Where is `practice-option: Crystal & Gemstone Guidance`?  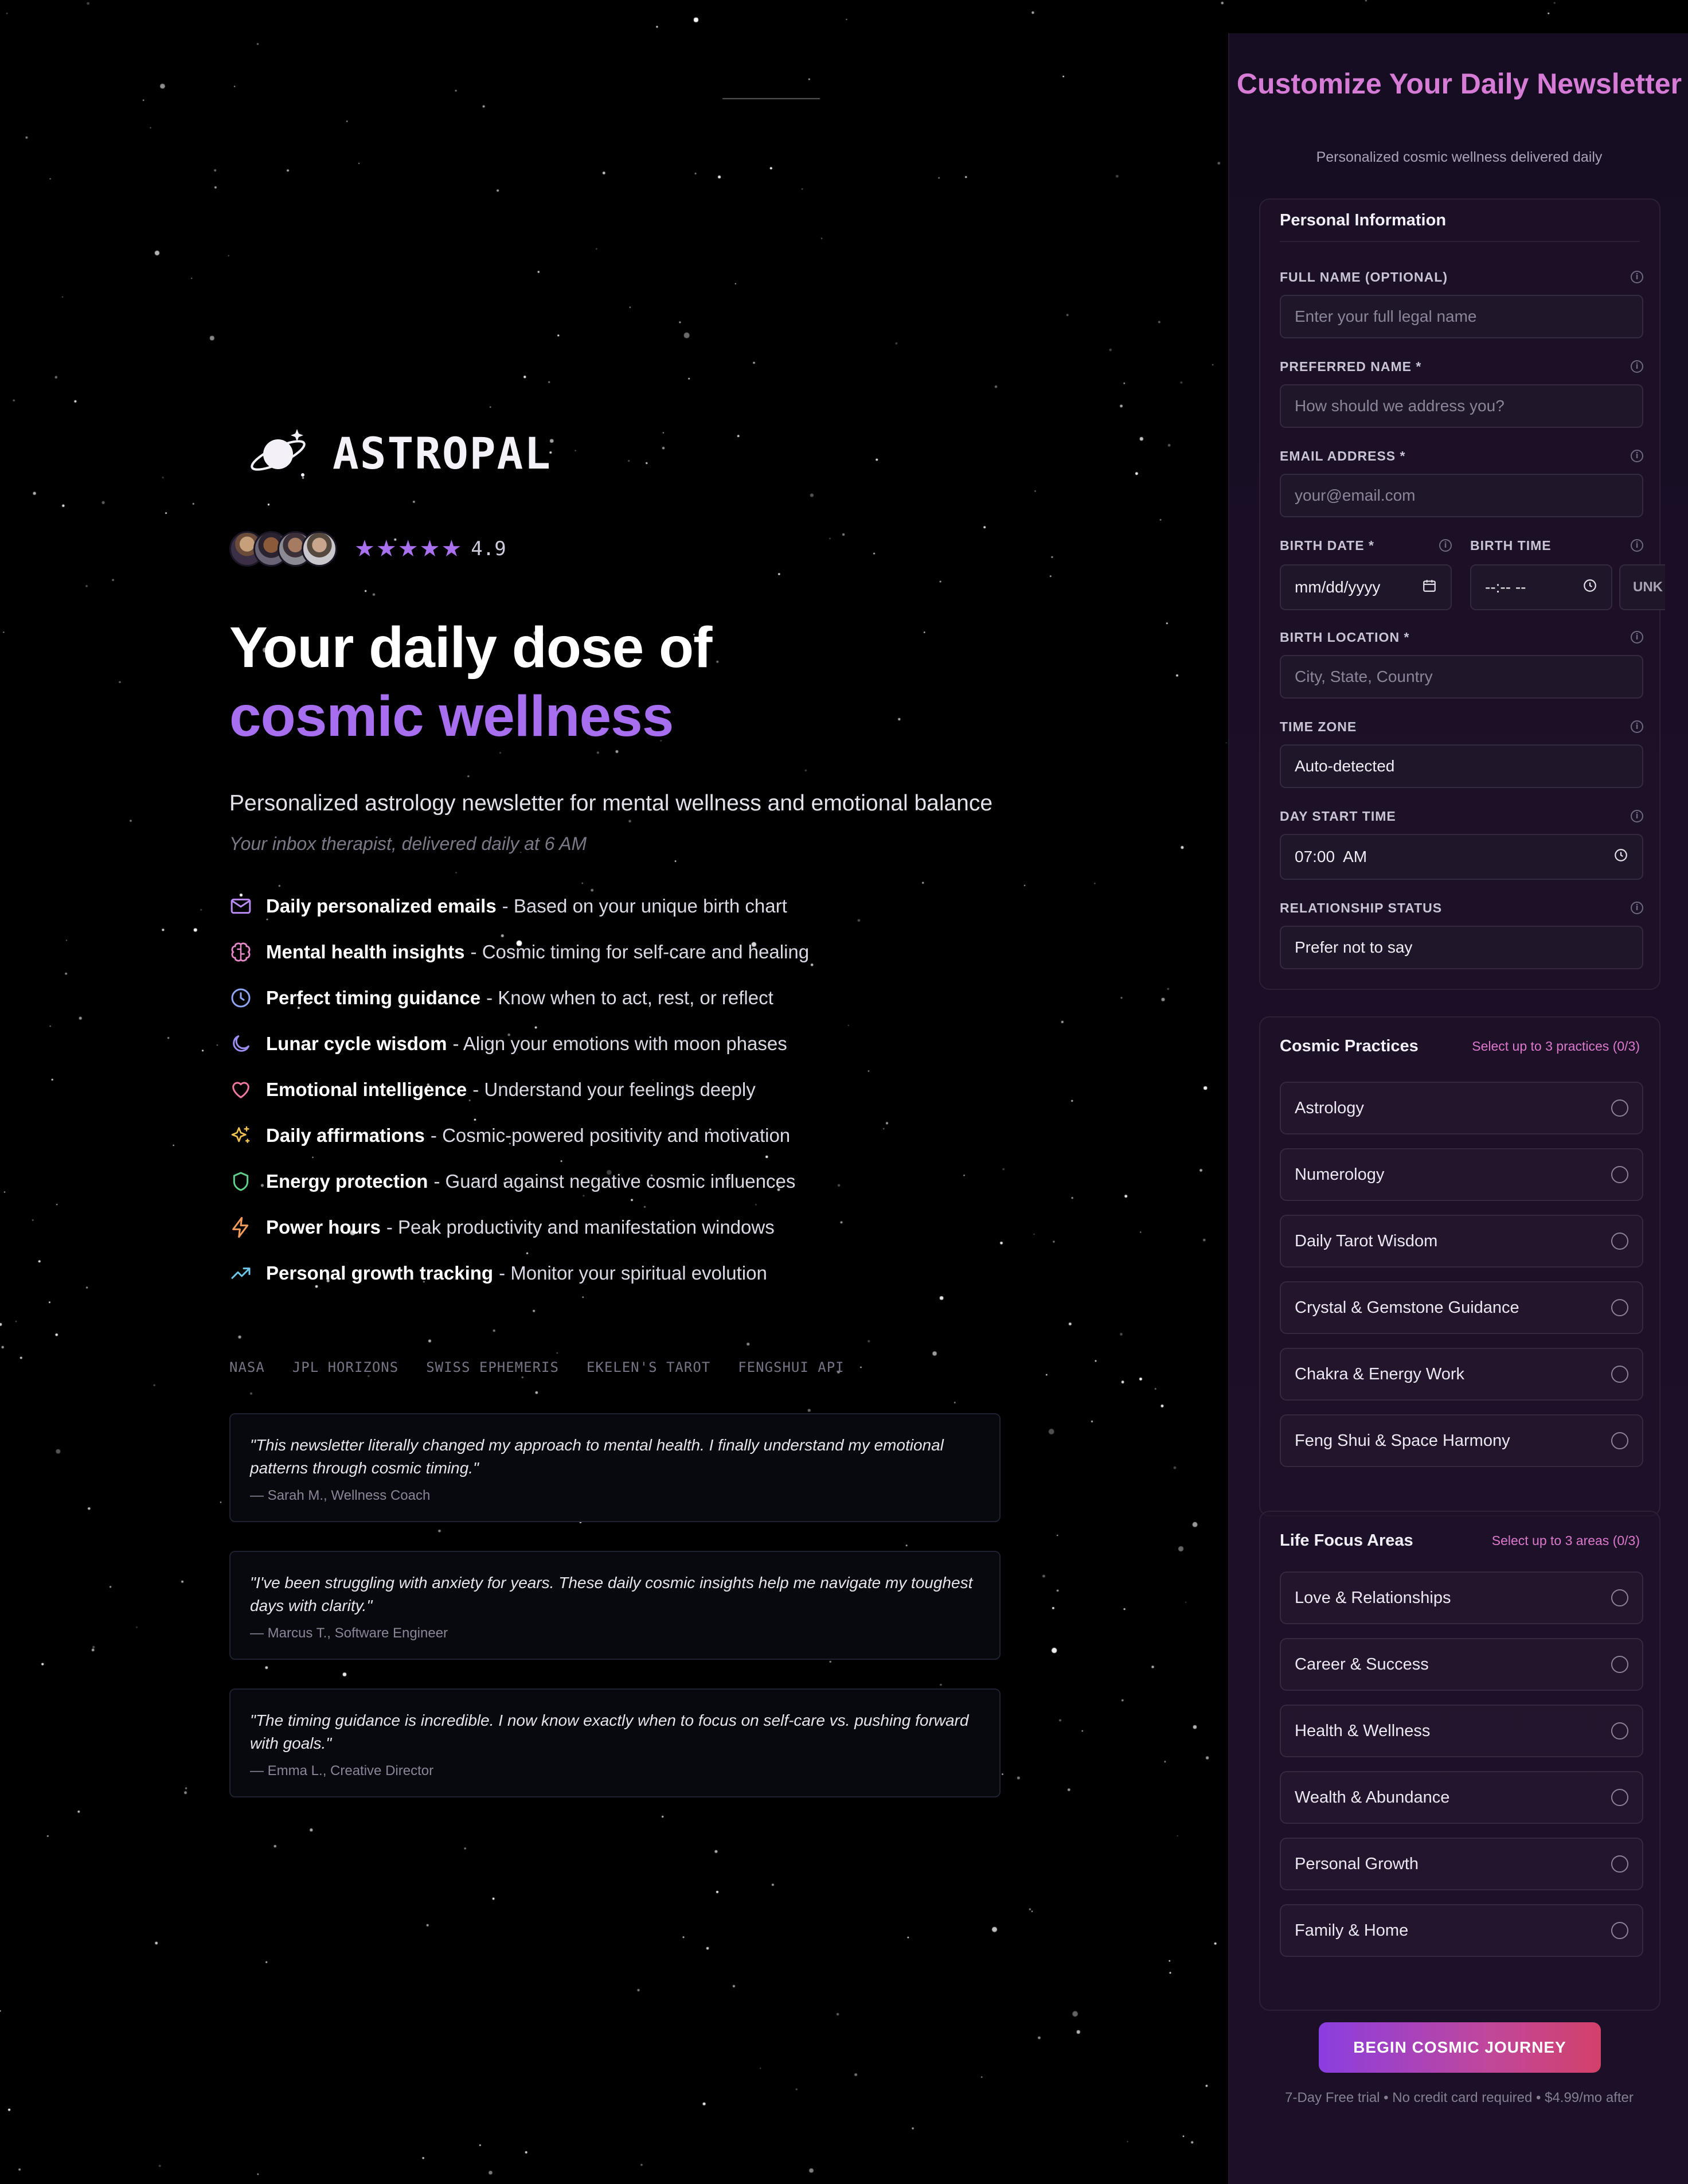 practice-option: Crystal & Gemstone Guidance is located at coordinates (1462, 1307).